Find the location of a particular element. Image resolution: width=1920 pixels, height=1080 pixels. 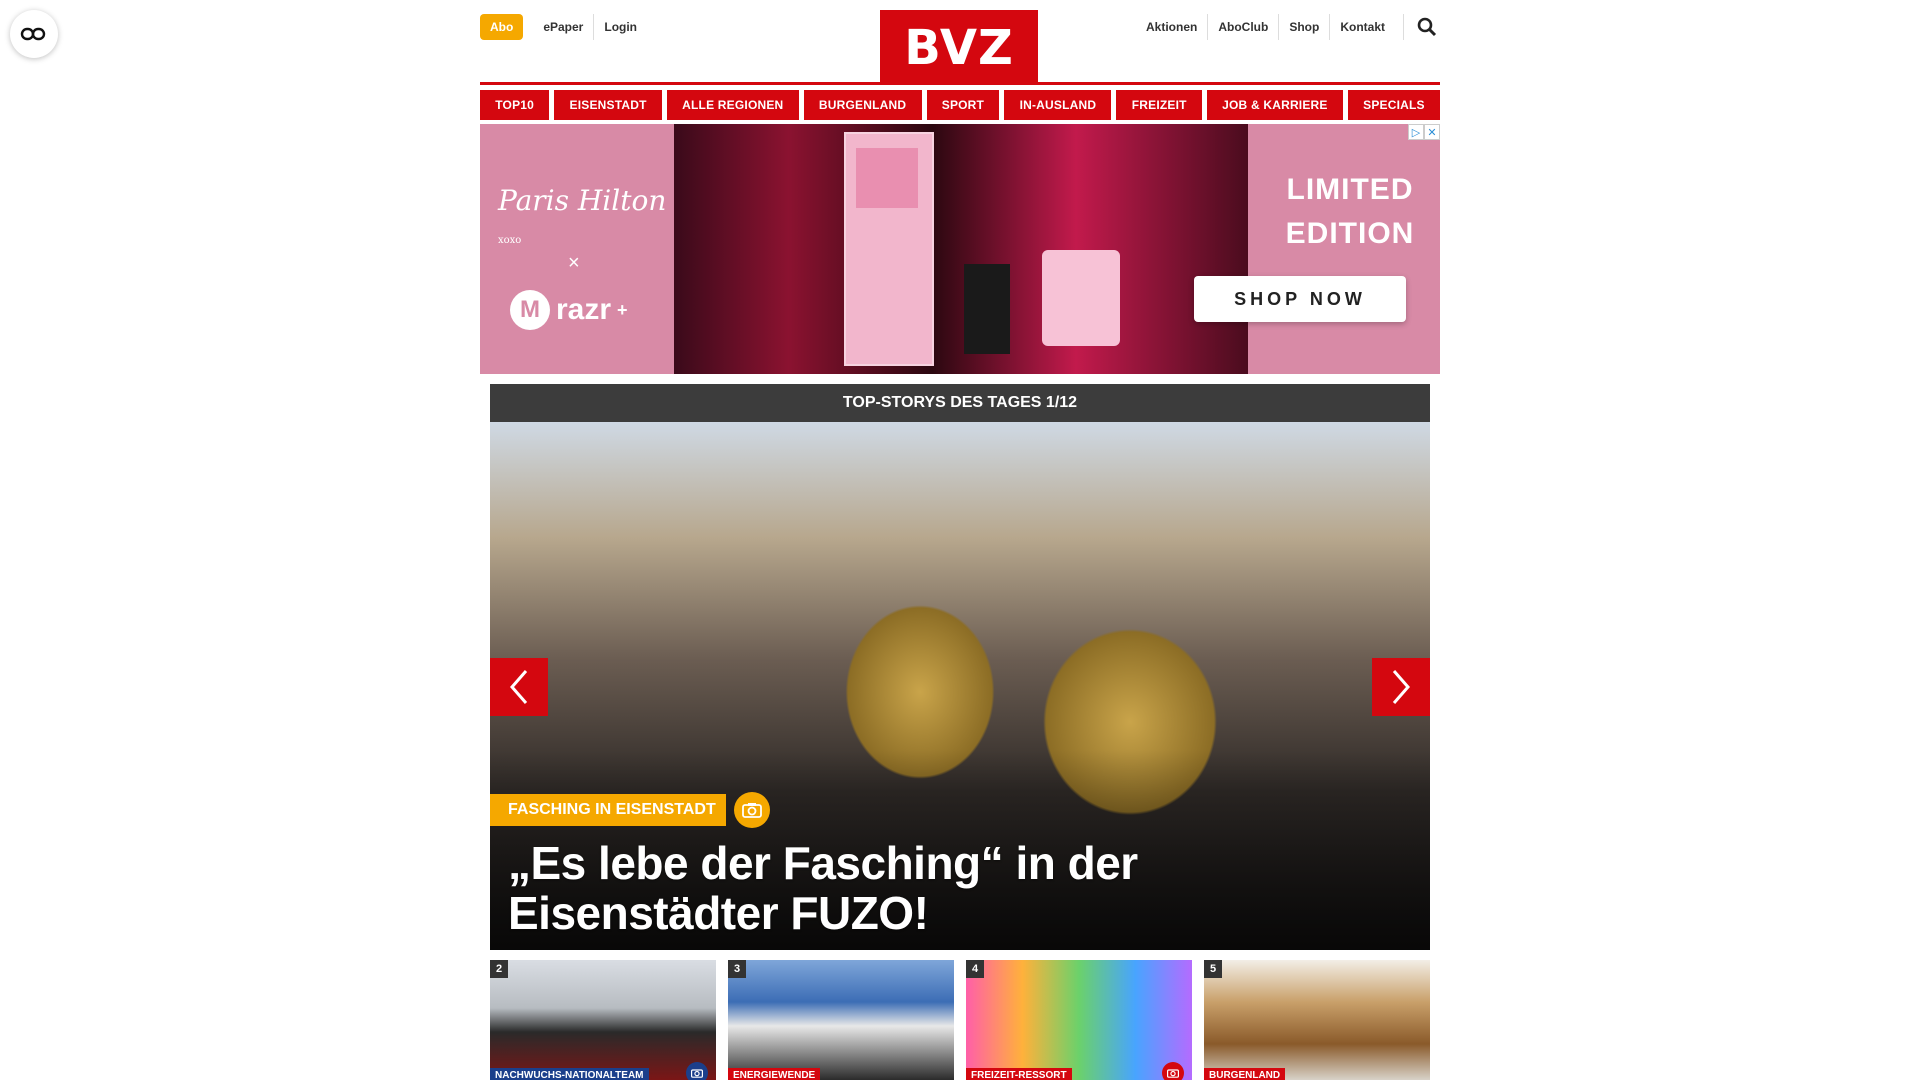

ad-bag-image is located at coordinates (1081, 298).